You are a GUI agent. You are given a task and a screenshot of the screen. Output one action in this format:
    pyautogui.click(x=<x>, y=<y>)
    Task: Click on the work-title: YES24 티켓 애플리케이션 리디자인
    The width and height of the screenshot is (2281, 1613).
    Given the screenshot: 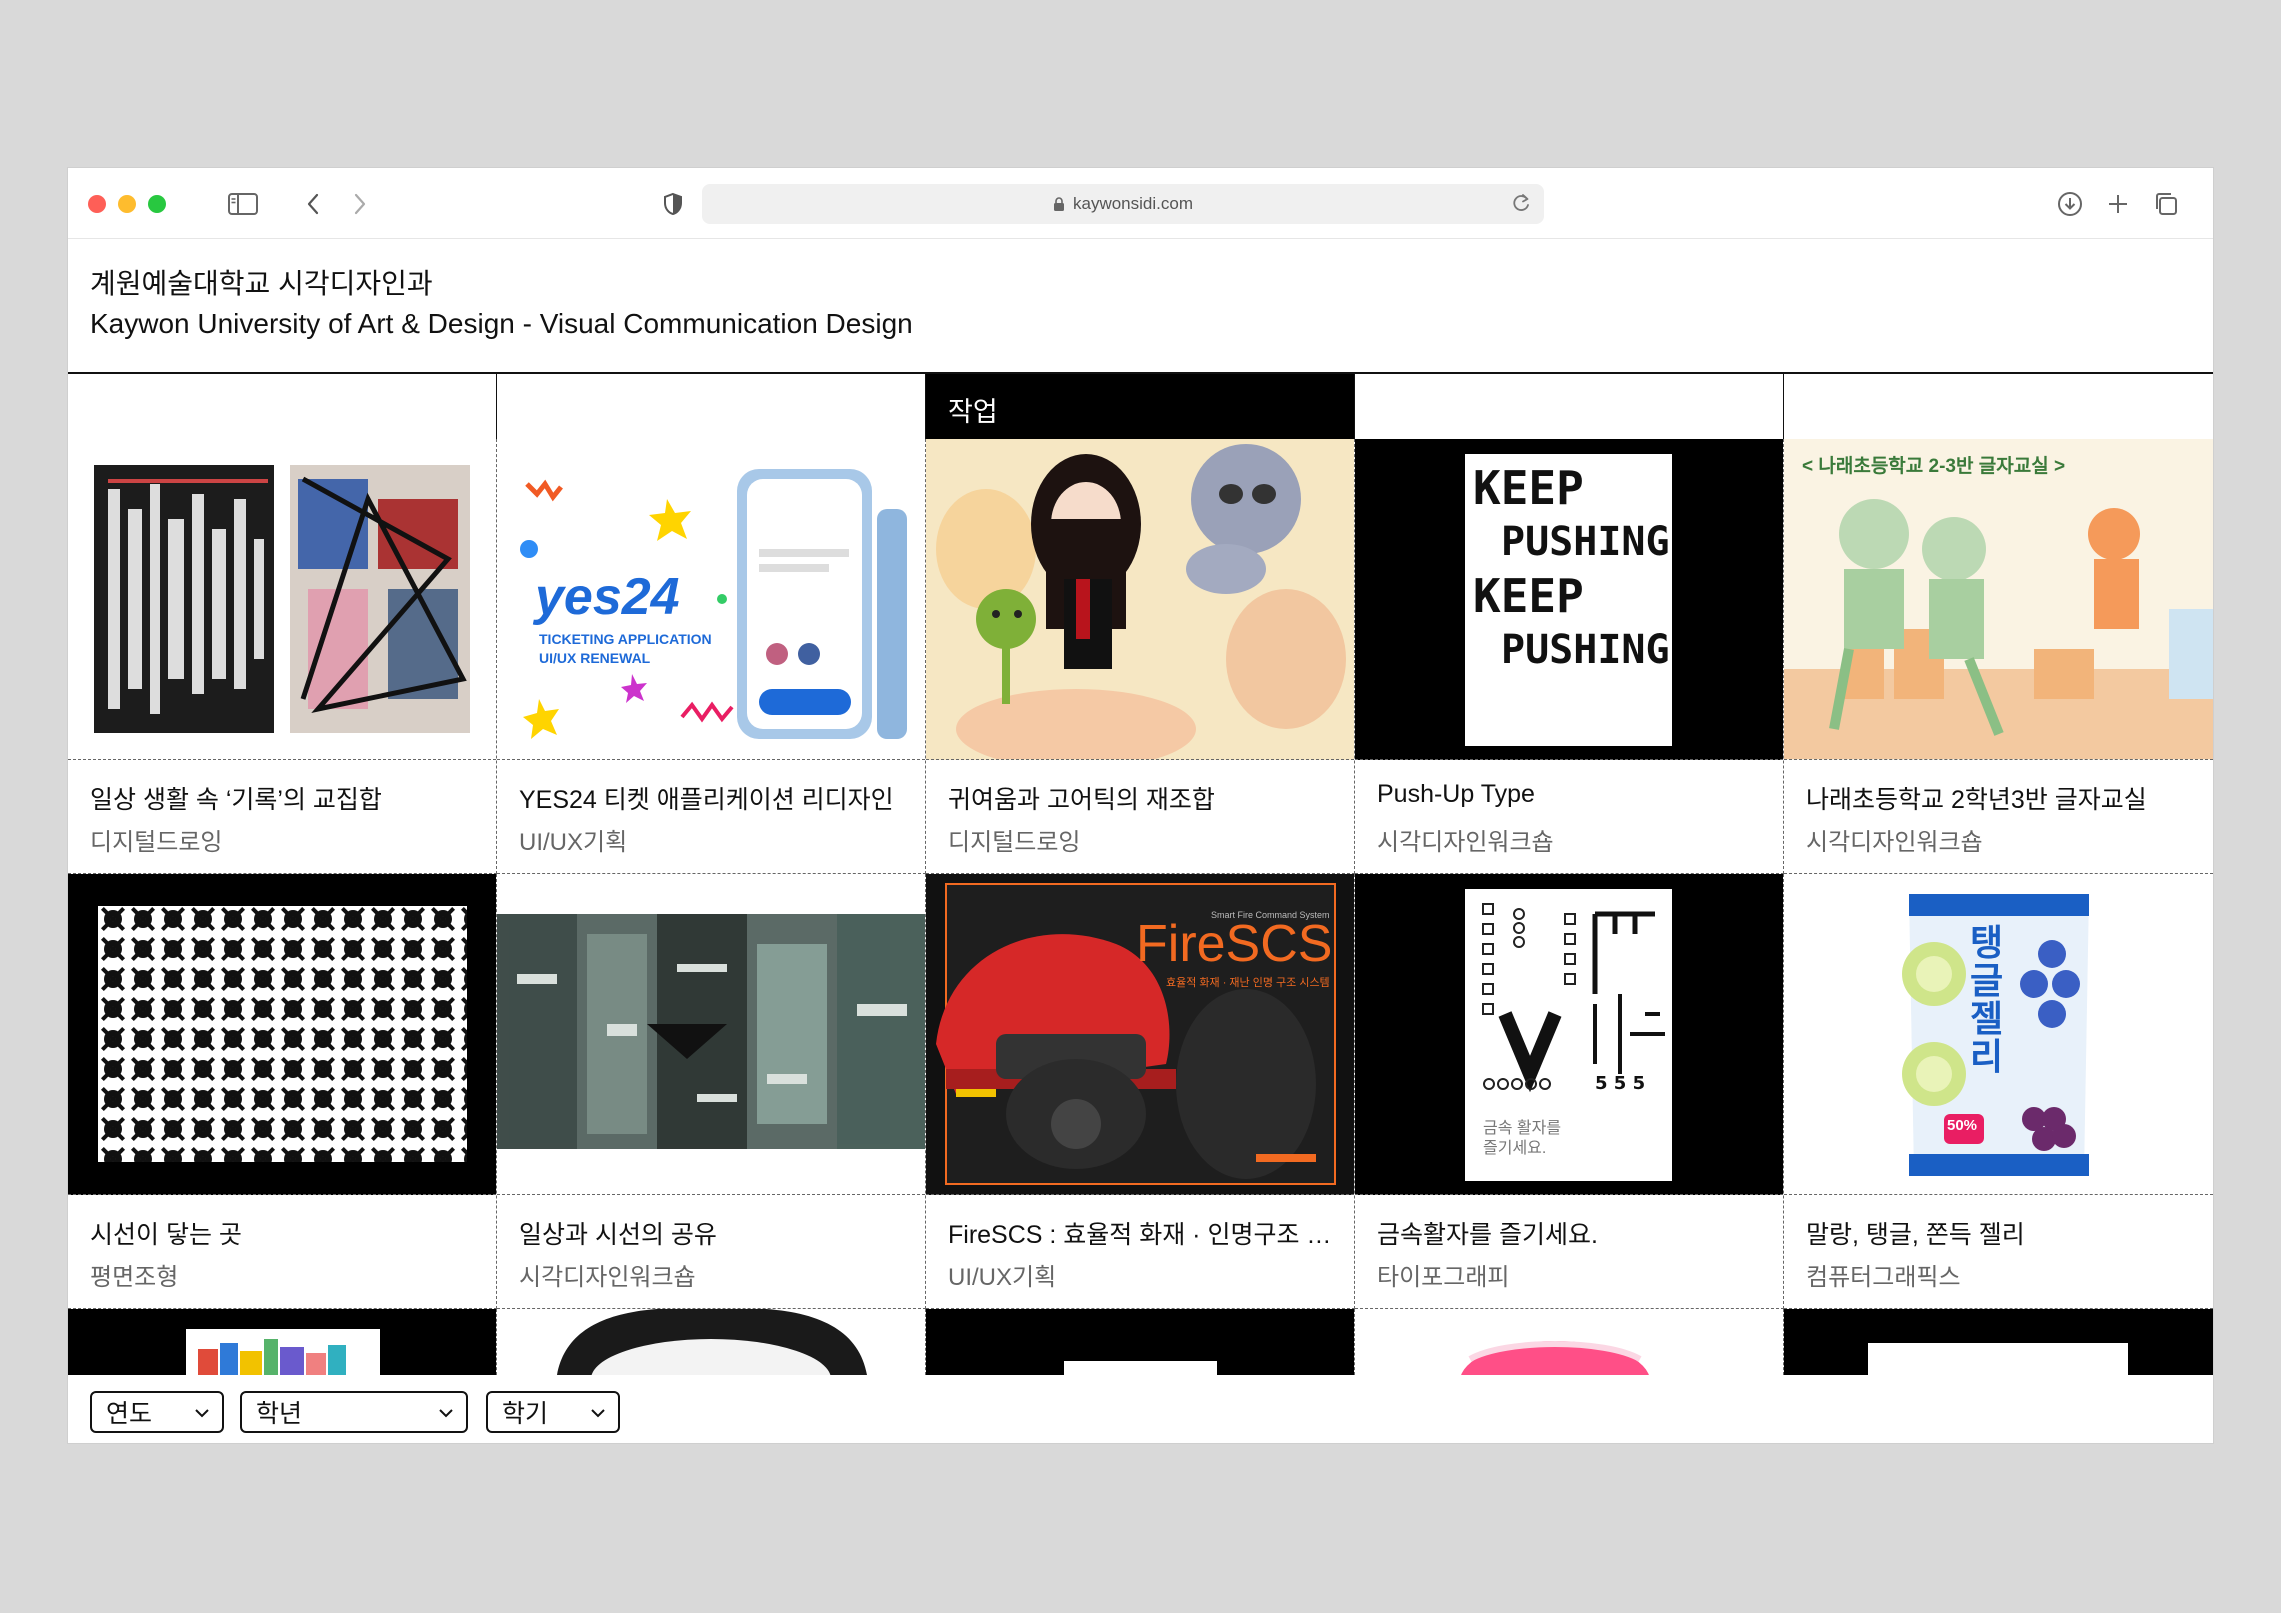 What is the action you would take?
    pyautogui.click(x=706, y=798)
    